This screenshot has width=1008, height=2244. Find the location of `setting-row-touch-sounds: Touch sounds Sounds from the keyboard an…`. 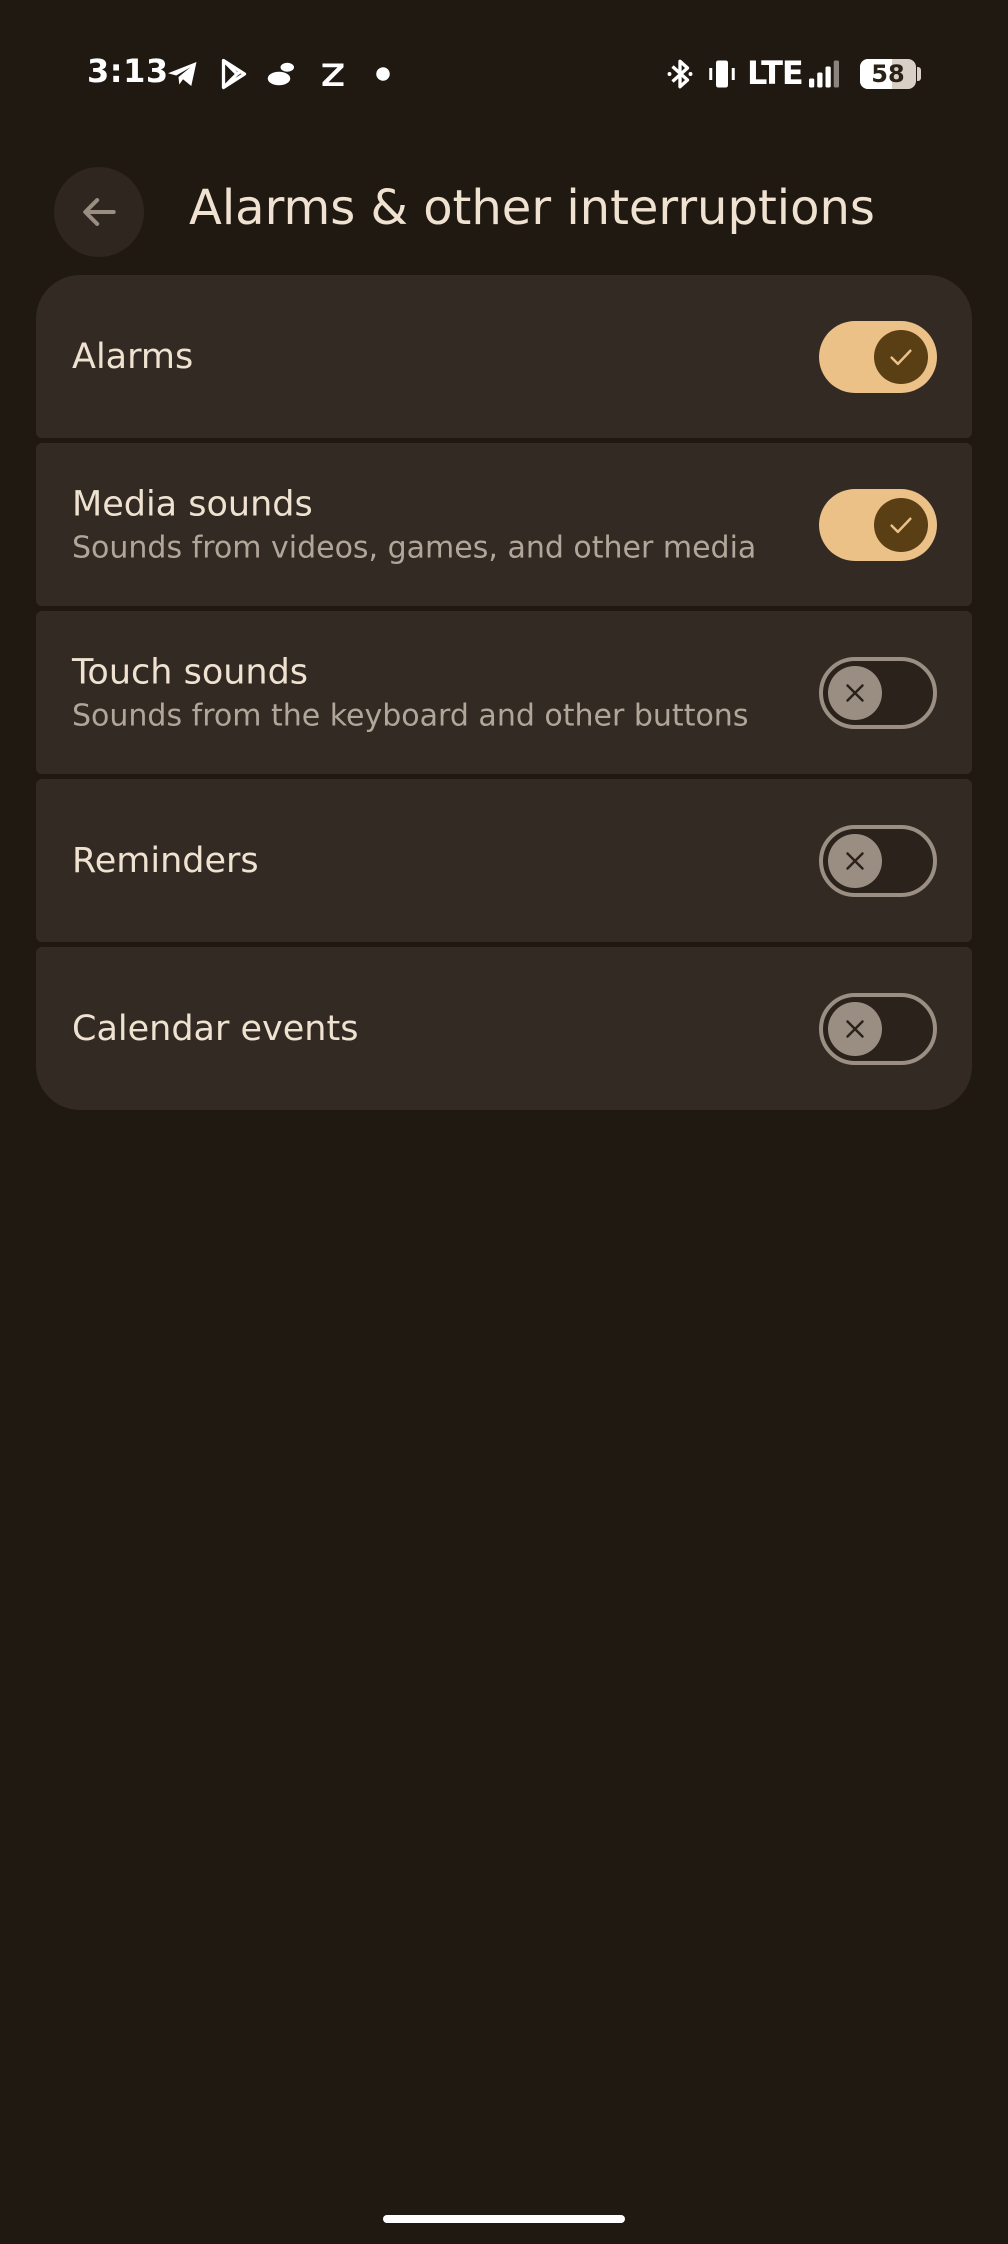

setting-row-touch-sounds: Touch sounds Sounds from the keyboard an… is located at coordinates (504, 692).